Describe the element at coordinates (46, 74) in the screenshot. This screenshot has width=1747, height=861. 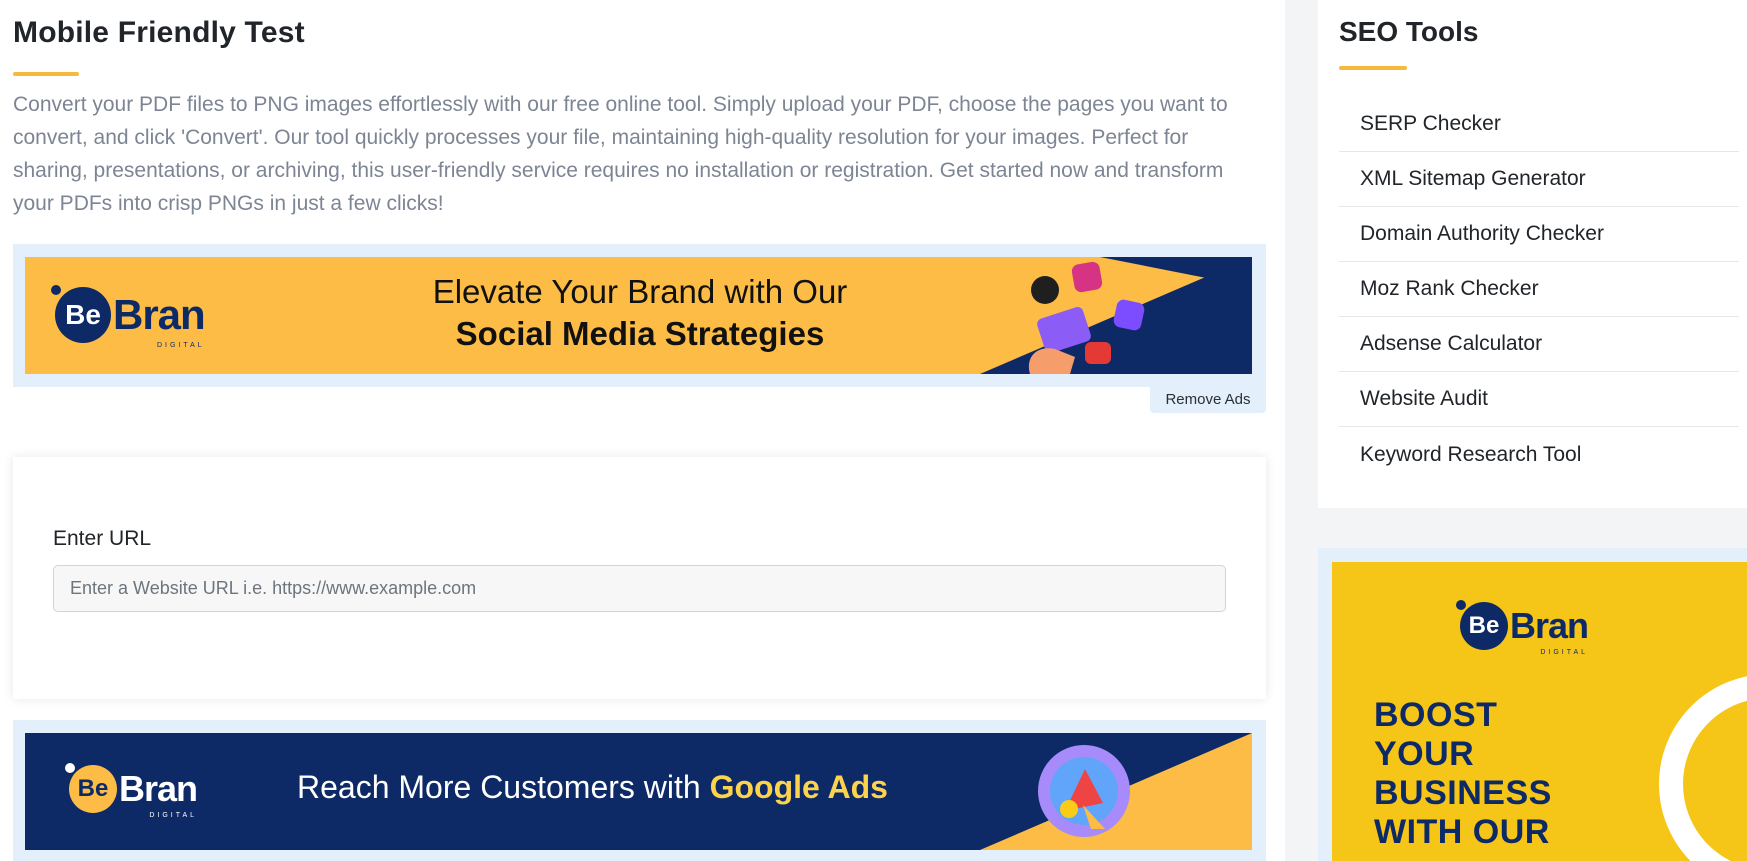
I see `title-underline` at that location.